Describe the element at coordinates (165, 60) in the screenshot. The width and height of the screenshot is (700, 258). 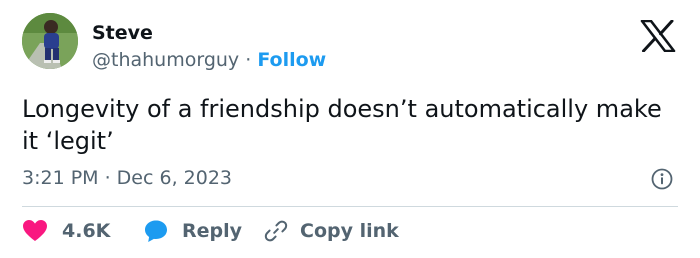
I see `author-handle: @thahumorguy` at that location.